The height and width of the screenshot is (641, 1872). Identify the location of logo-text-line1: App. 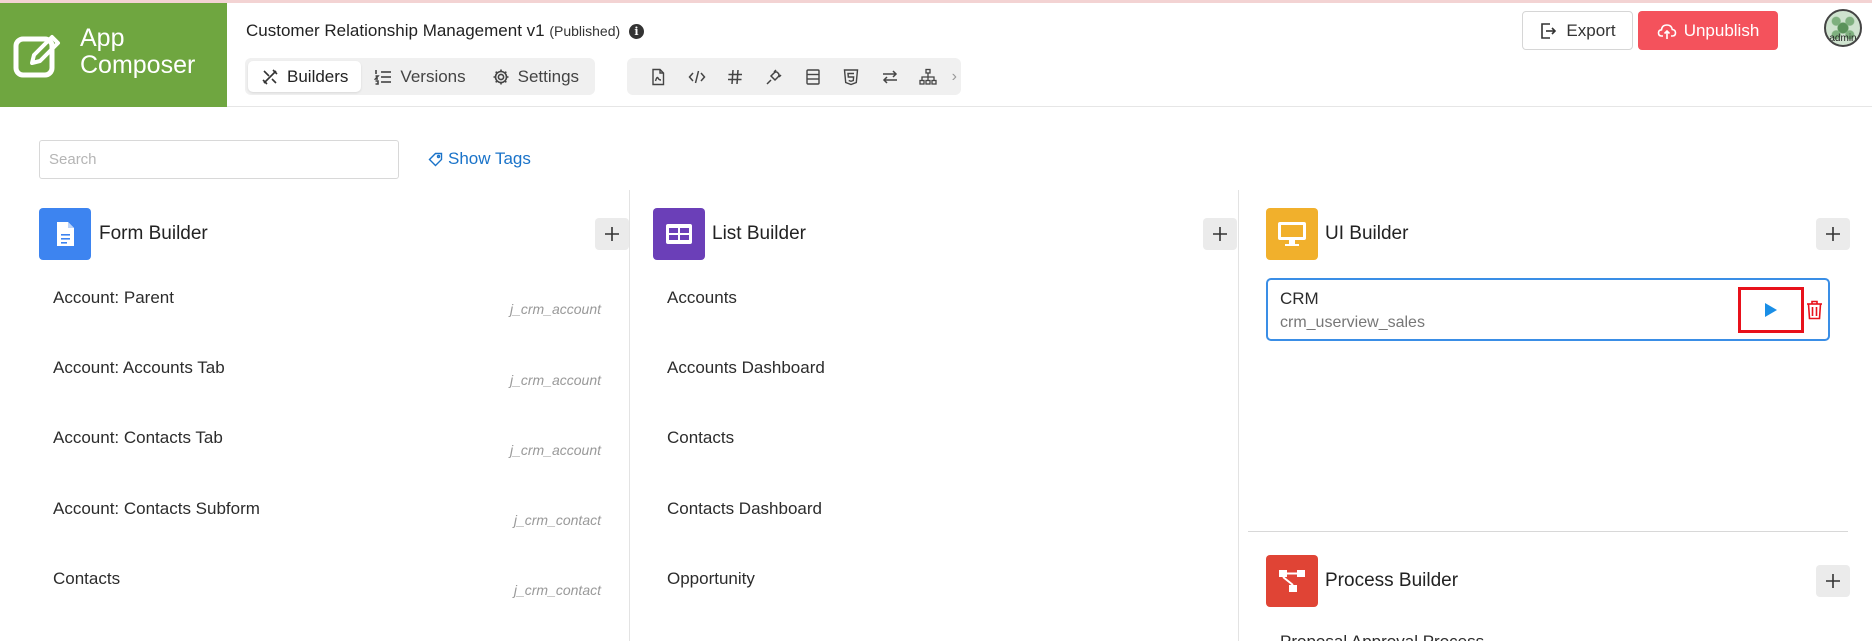
(102, 38).